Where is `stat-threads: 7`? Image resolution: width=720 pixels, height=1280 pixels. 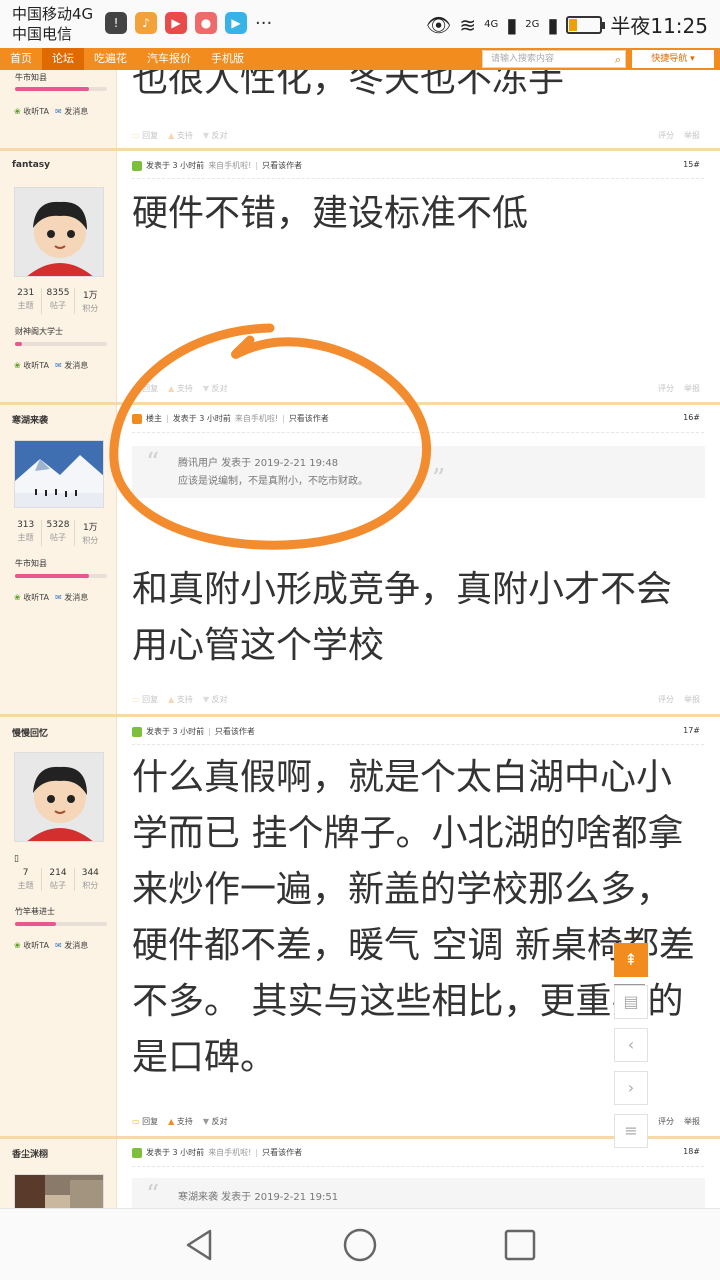 stat-threads: 7 is located at coordinates (25, 873).